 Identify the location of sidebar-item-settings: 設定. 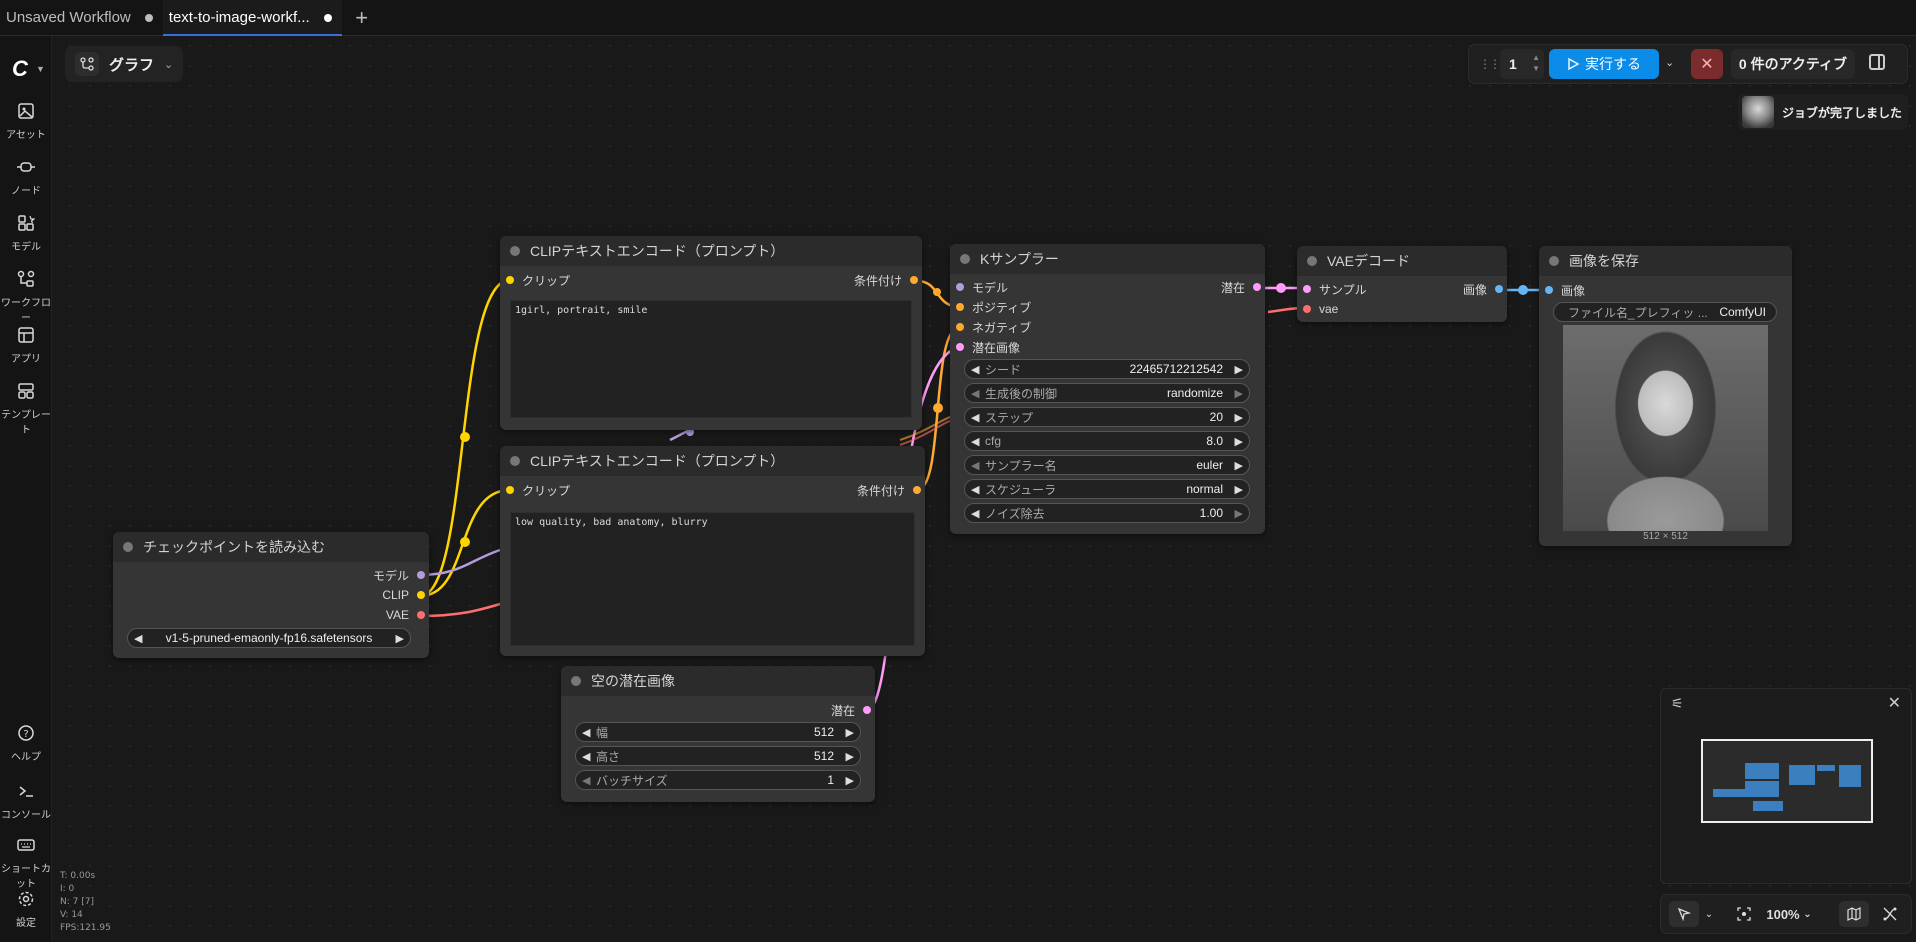
(26, 909).